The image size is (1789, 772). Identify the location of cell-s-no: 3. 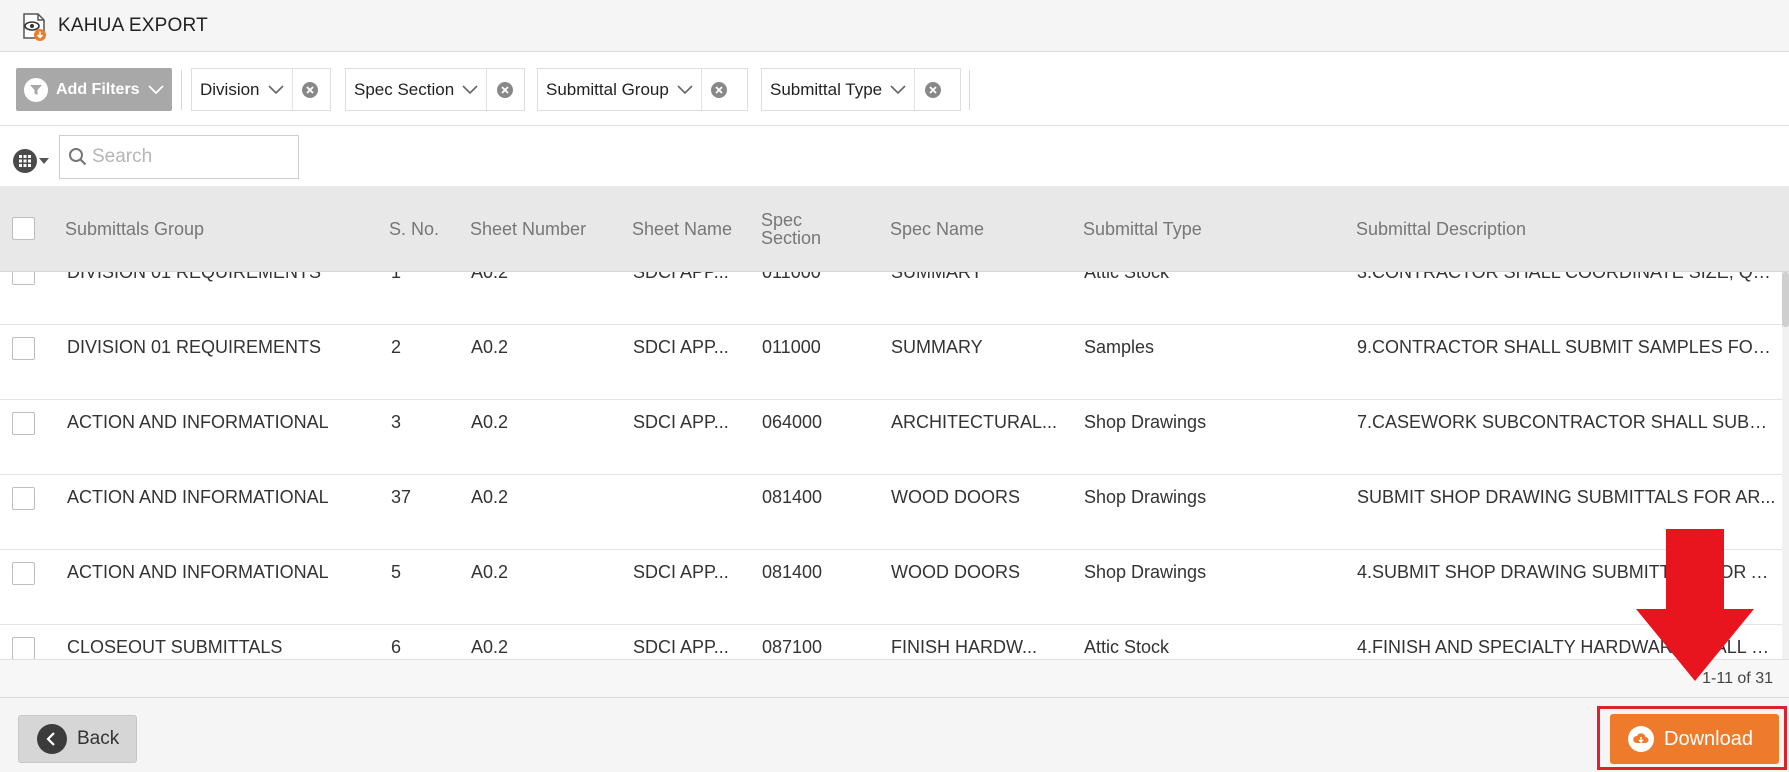
(396, 422).